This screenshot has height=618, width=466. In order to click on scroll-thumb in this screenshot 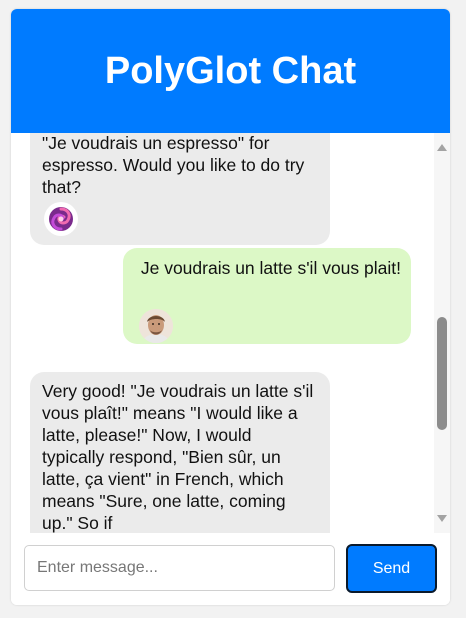, I will do `click(442, 373)`.